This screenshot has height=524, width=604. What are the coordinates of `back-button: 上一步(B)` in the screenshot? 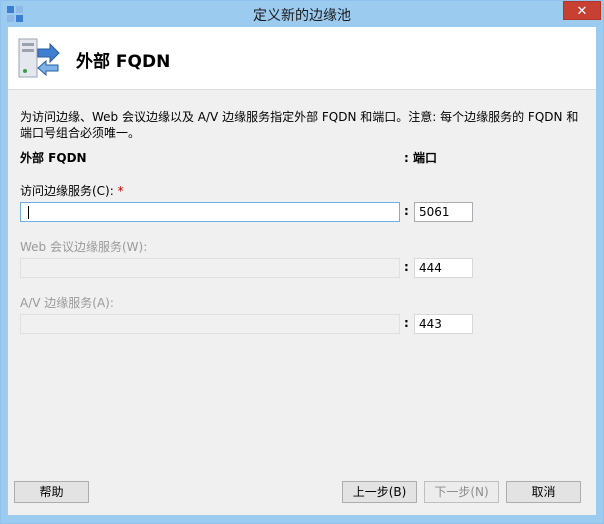 It's located at (379, 492).